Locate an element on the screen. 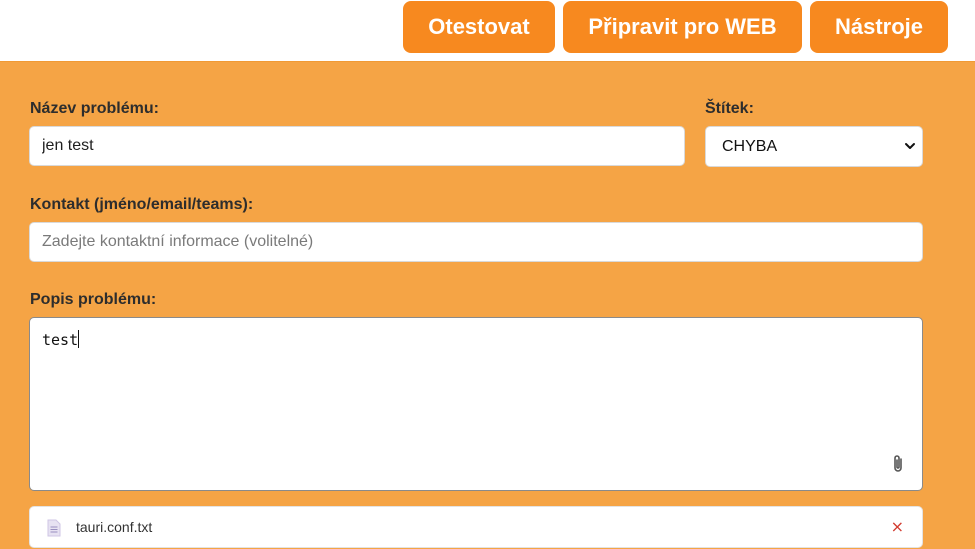 This screenshot has width=975, height=549. description-content: test is located at coordinates (61, 339).